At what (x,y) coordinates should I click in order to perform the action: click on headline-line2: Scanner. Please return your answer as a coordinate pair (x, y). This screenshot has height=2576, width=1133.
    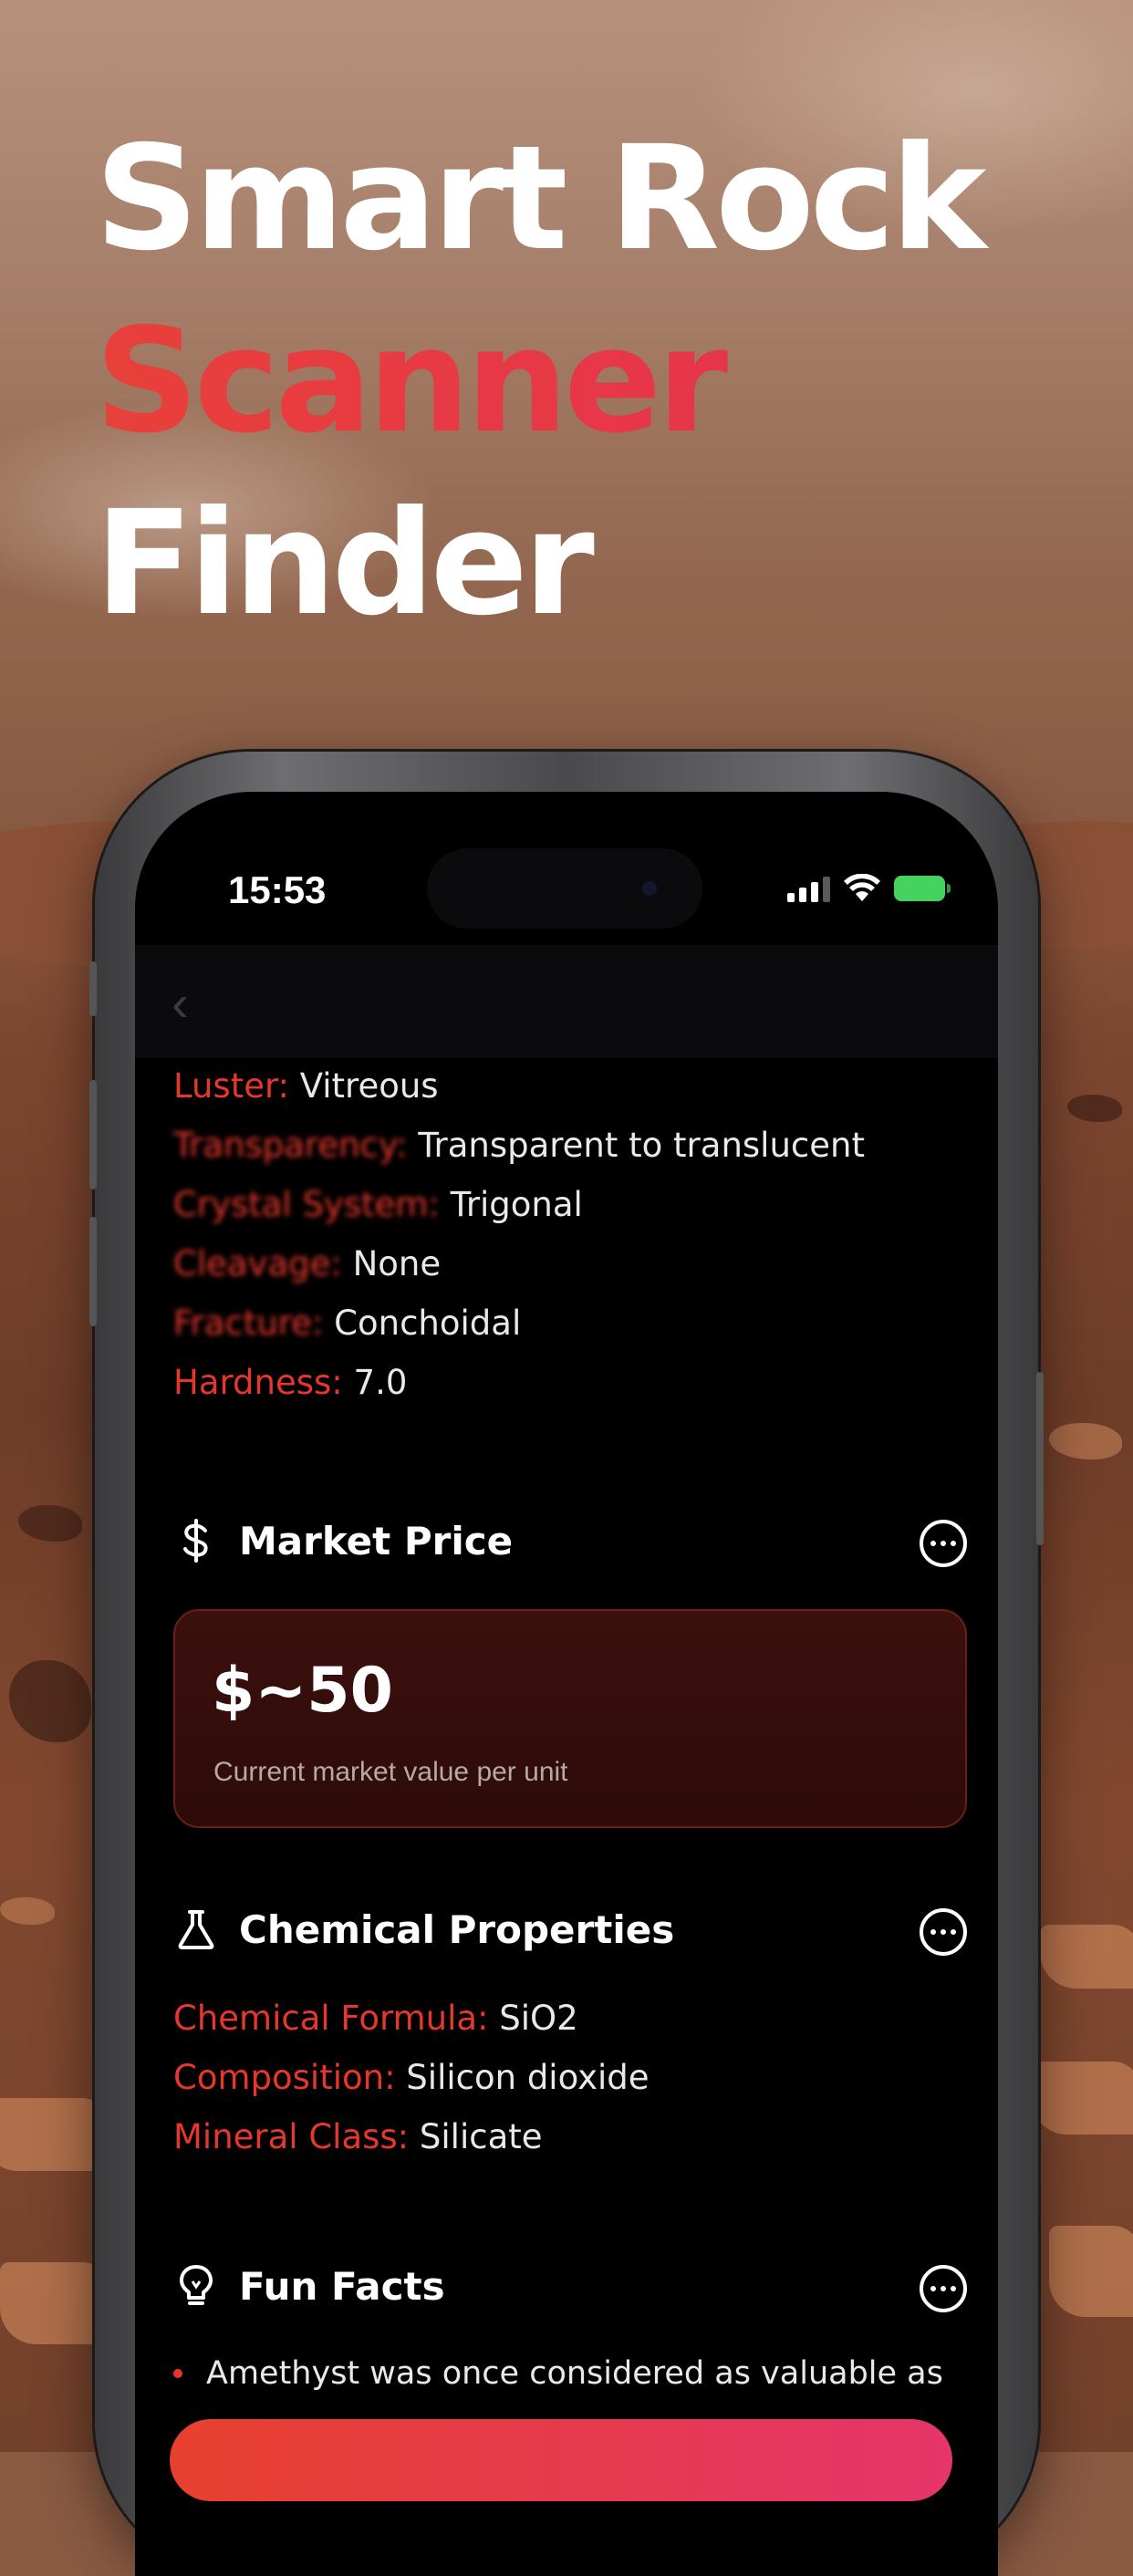
    Looking at the image, I should click on (539, 382).